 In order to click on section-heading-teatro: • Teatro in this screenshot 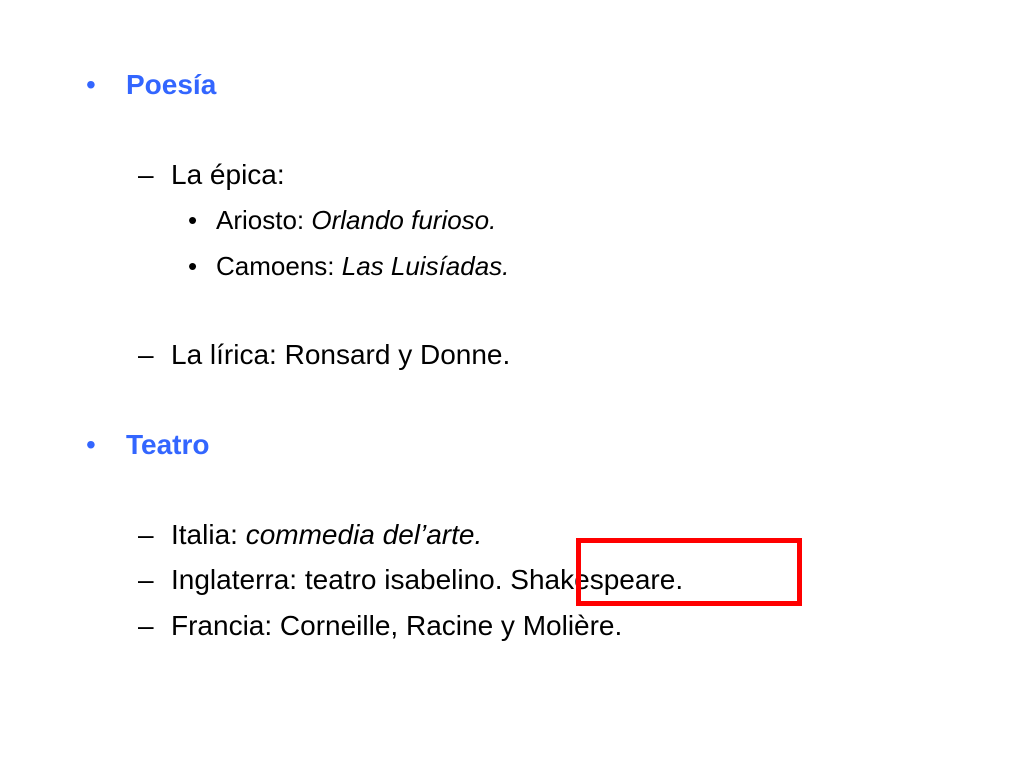, I will do `click(148, 445)`.